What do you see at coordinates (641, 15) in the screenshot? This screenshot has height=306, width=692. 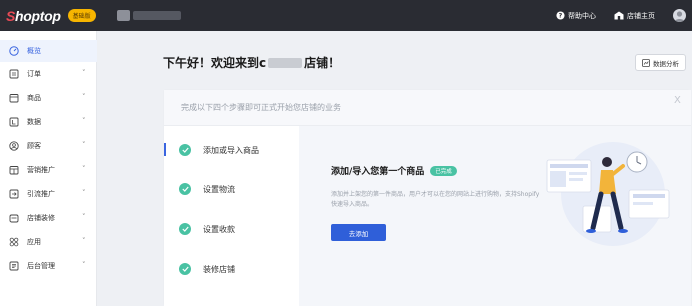 I see `store-home-label: 店铺主页` at bounding box center [641, 15].